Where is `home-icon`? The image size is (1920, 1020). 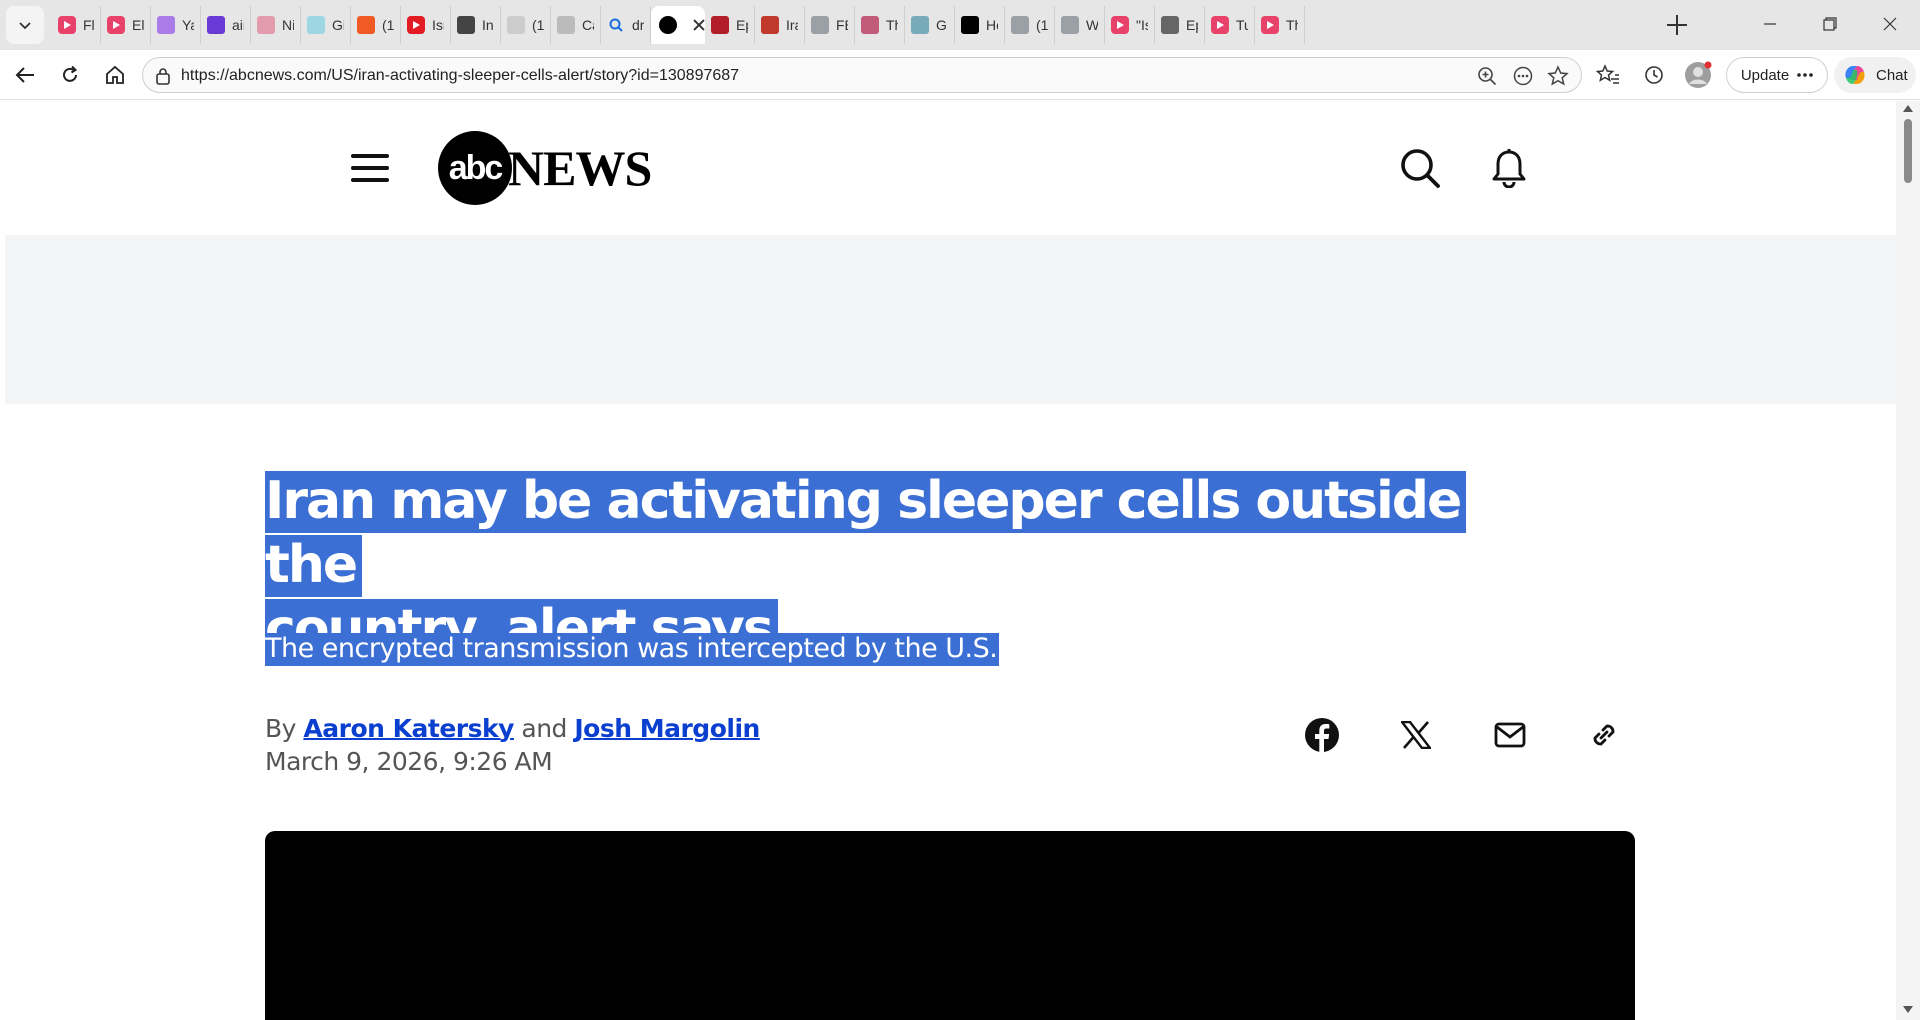 home-icon is located at coordinates (115, 74).